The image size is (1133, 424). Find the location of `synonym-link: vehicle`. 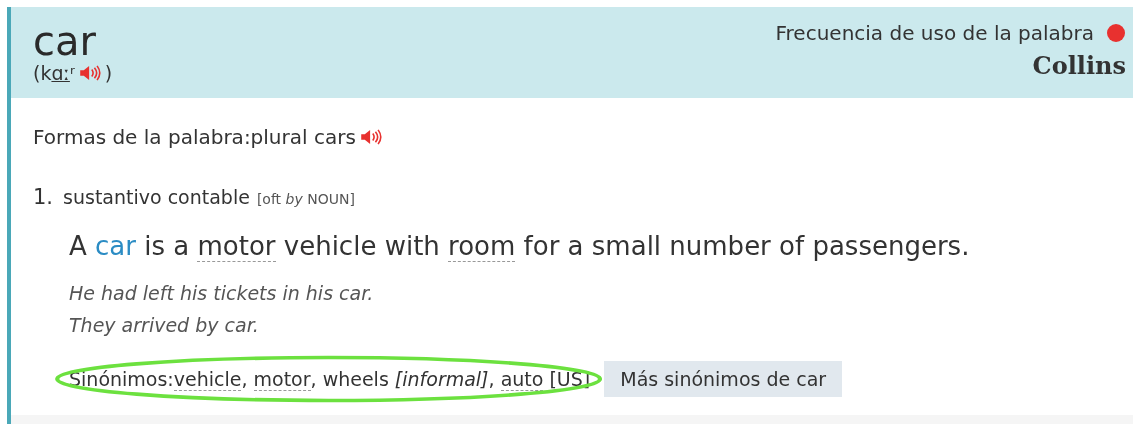

synonym-link: vehicle is located at coordinates (207, 379).